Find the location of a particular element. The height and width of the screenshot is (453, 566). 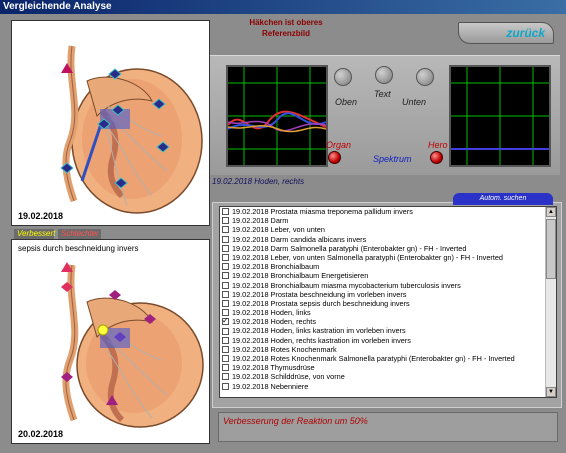

knob-top is located at coordinates (343, 77).